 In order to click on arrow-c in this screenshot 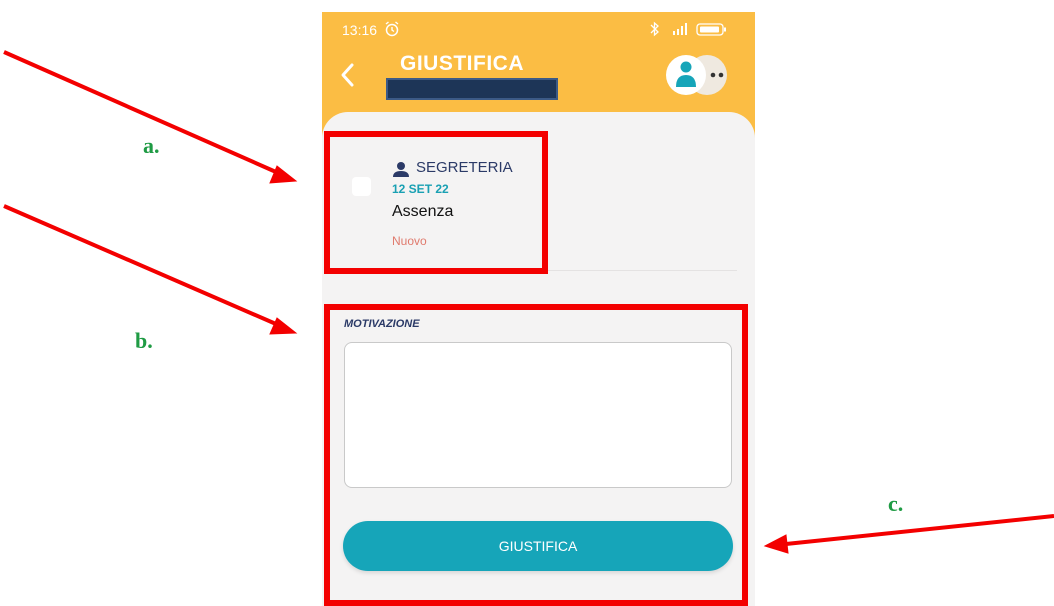, I will do `click(908, 534)`.